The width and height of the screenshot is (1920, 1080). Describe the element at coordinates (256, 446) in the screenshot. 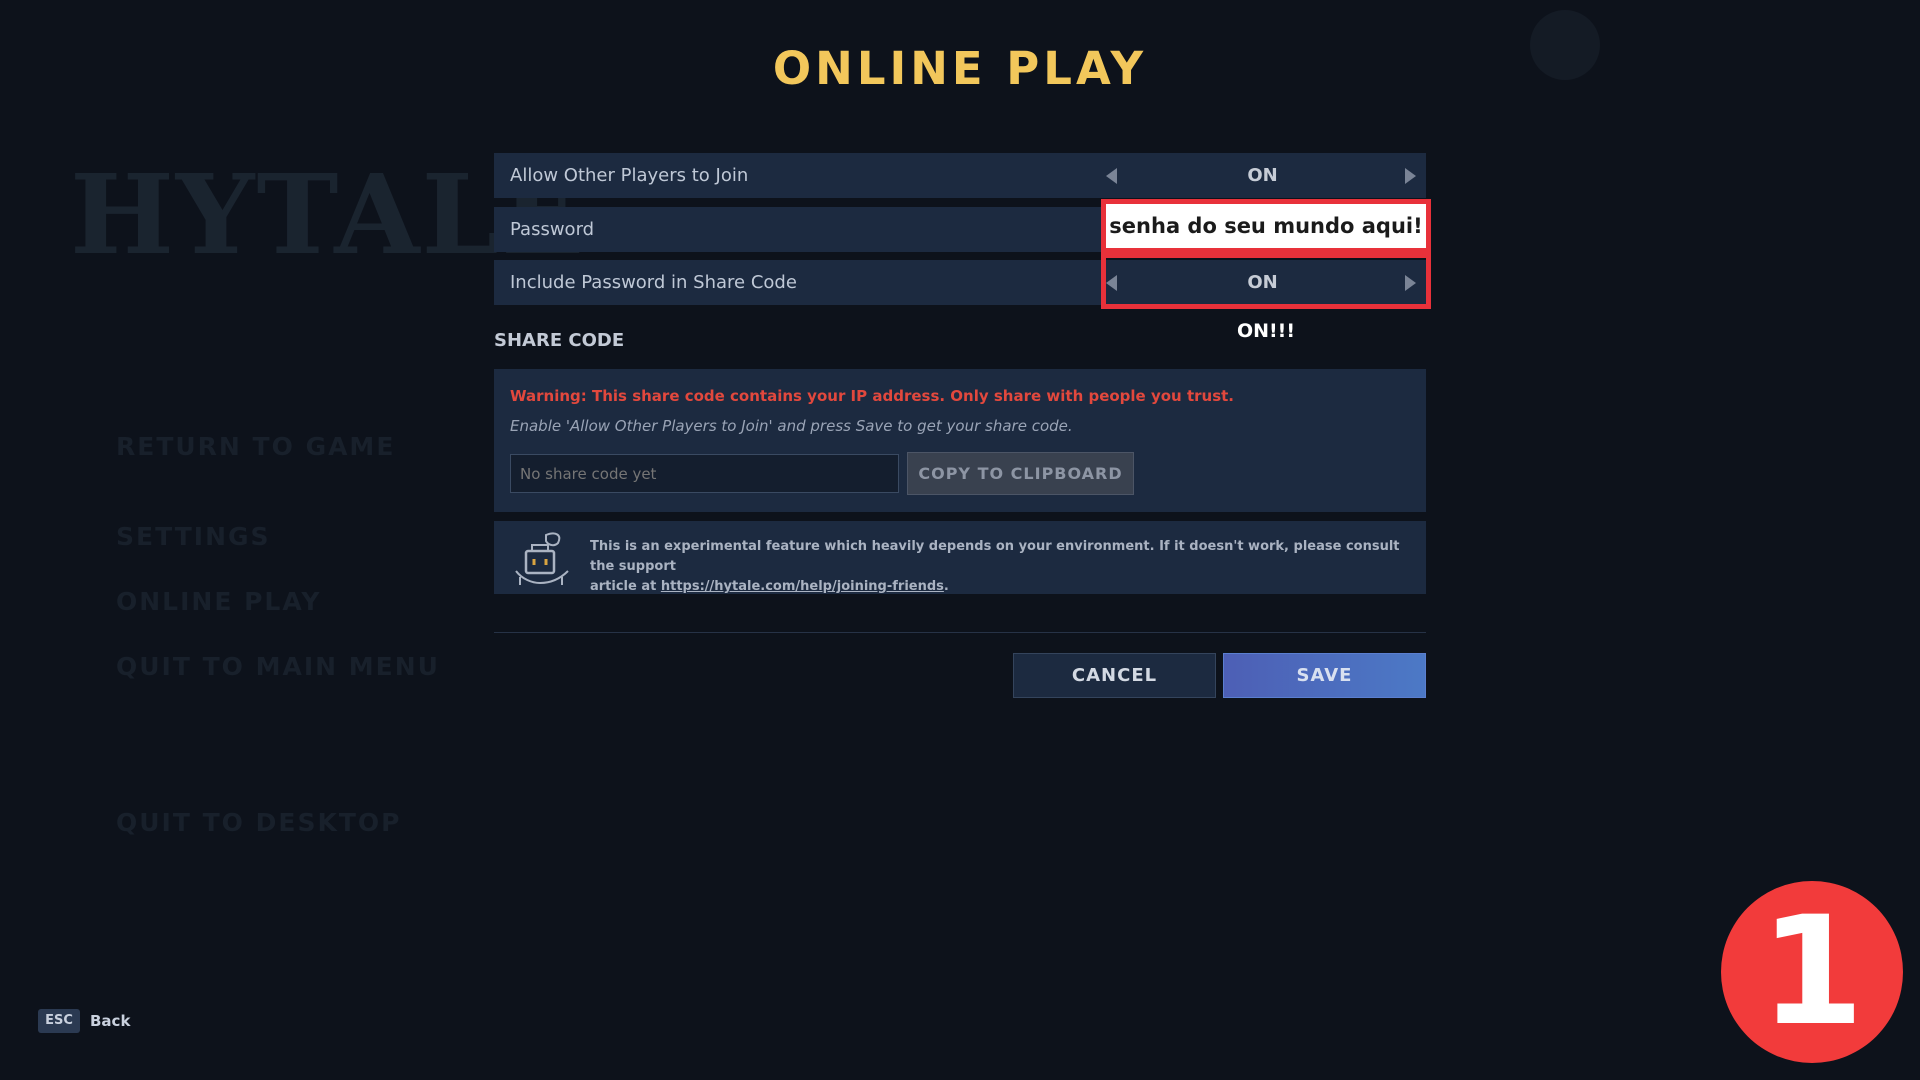

I see `background-menu-return-to-game: RETURN TO GAME` at that location.